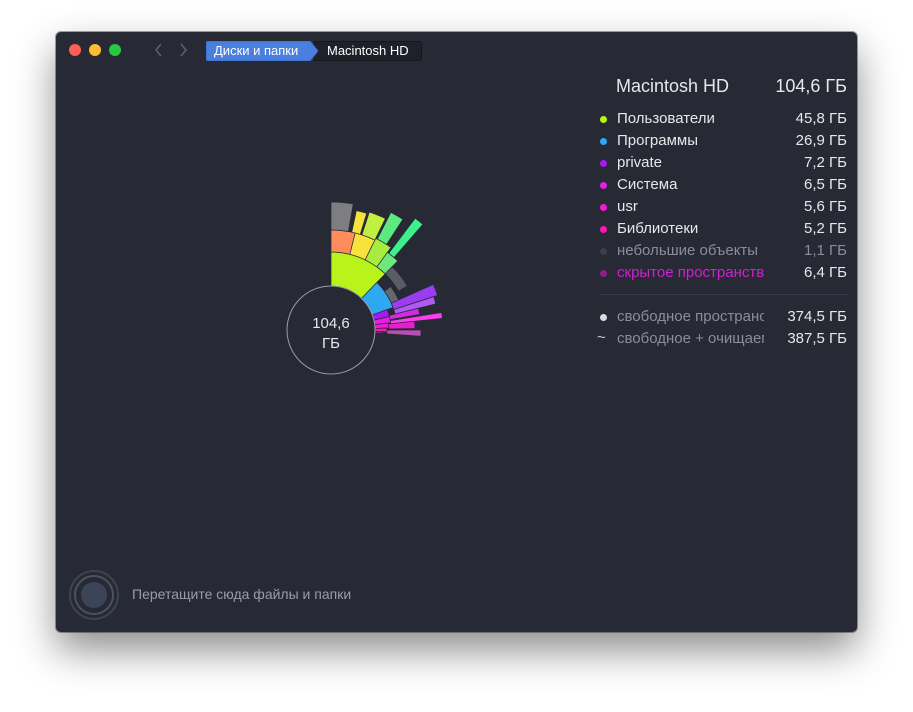 The height and width of the screenshot is (712, 913). I want to click on category-label: private, so click(640, 162).